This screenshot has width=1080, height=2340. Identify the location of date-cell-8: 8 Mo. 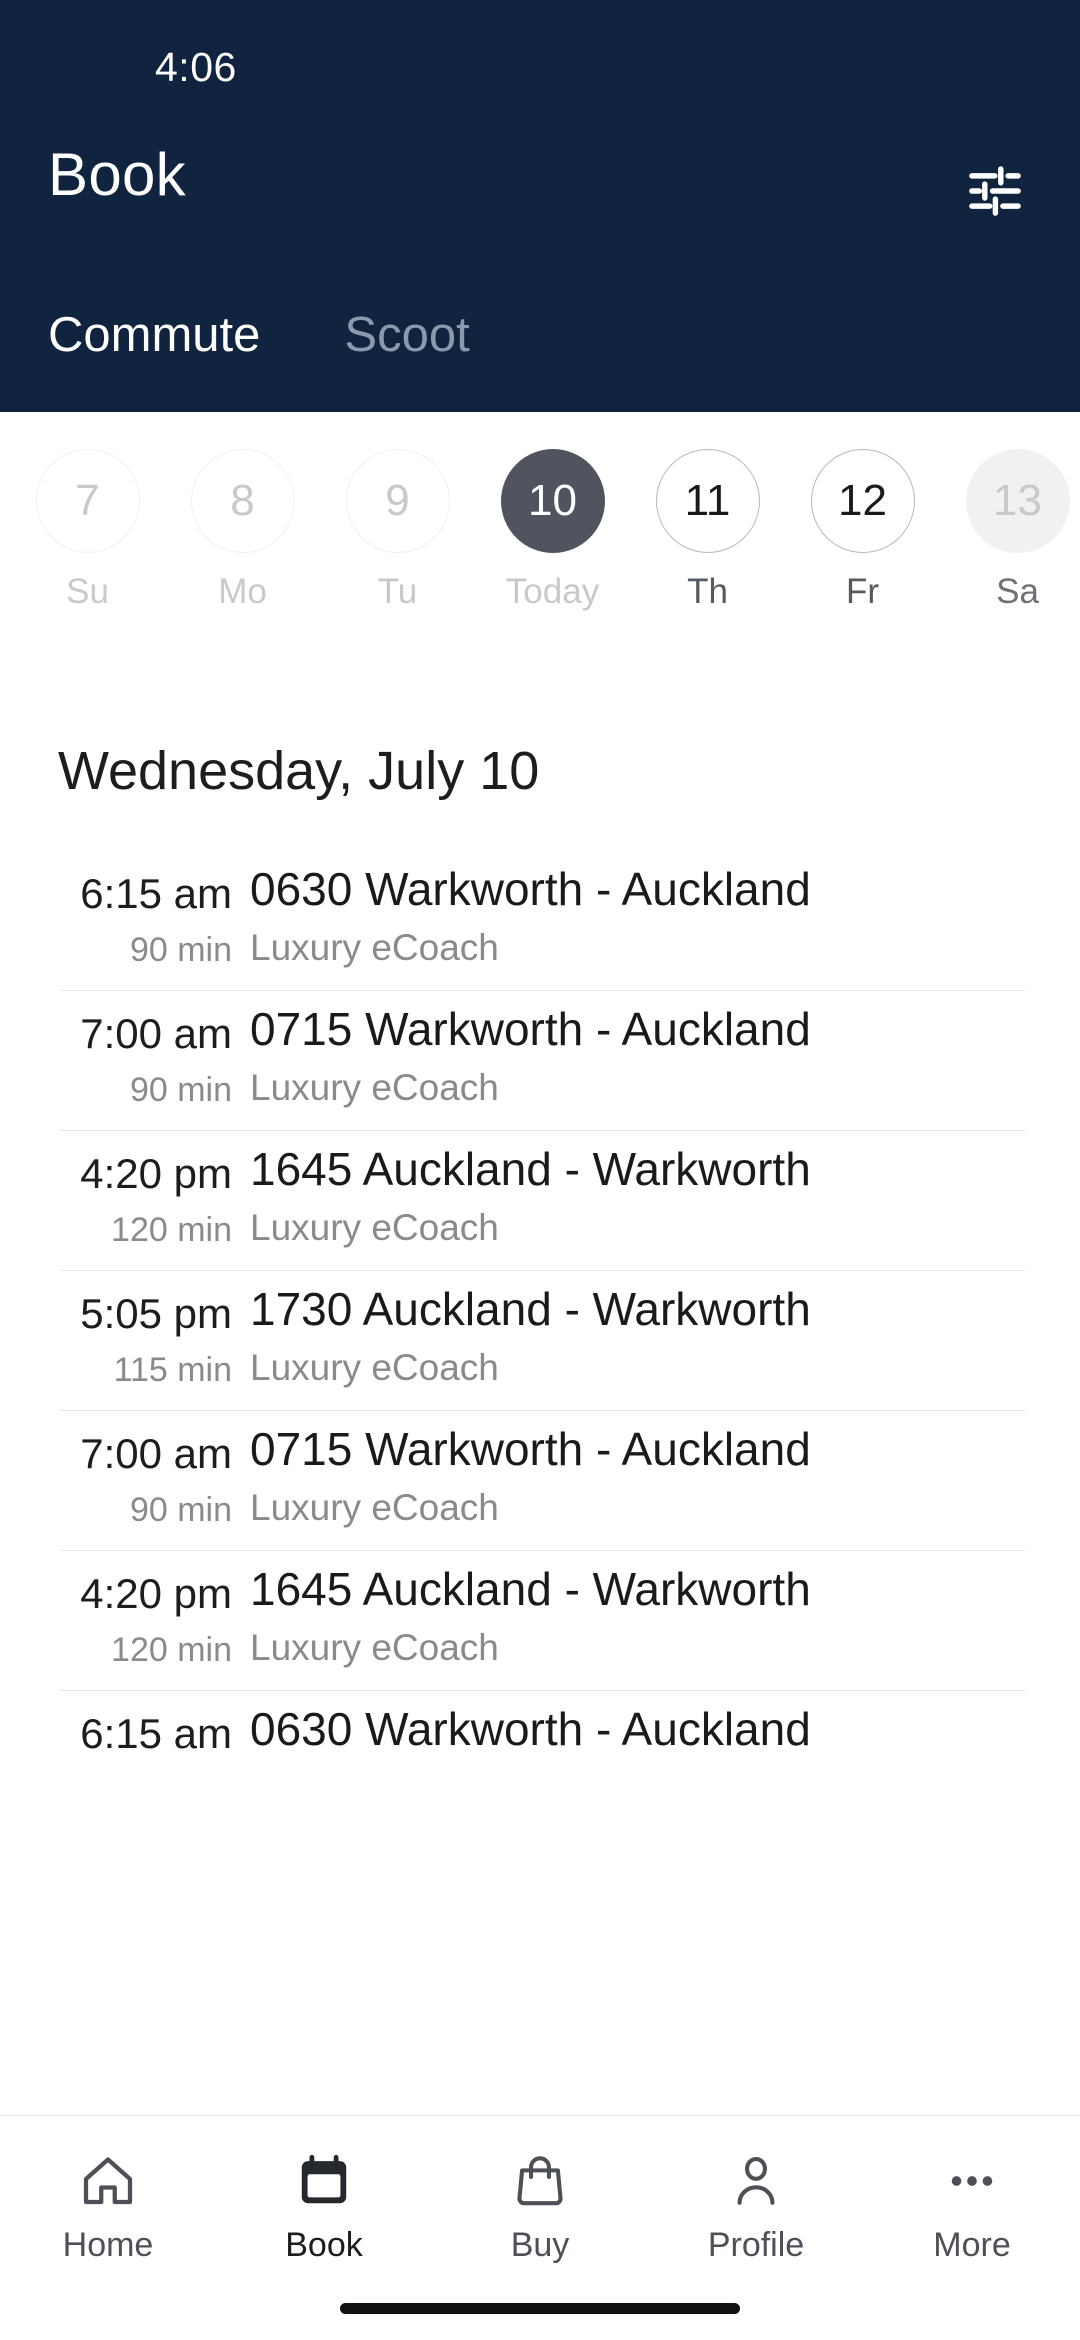
(242, 530).